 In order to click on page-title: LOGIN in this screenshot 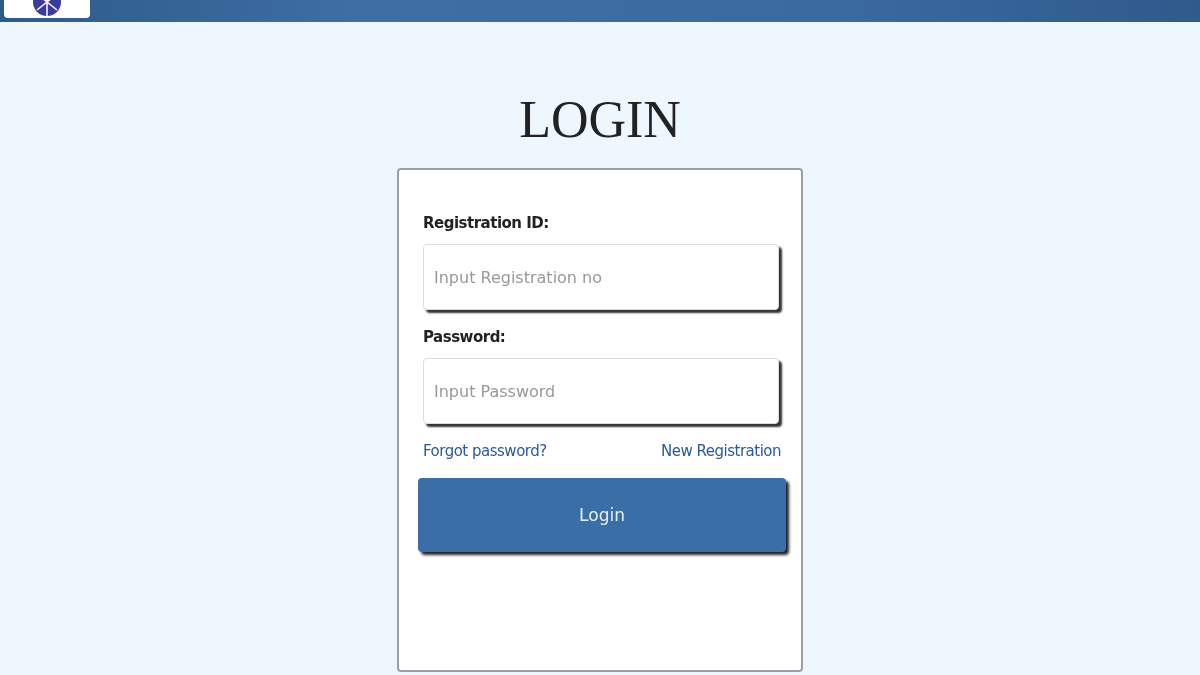, I will do `click(600, 120)`.